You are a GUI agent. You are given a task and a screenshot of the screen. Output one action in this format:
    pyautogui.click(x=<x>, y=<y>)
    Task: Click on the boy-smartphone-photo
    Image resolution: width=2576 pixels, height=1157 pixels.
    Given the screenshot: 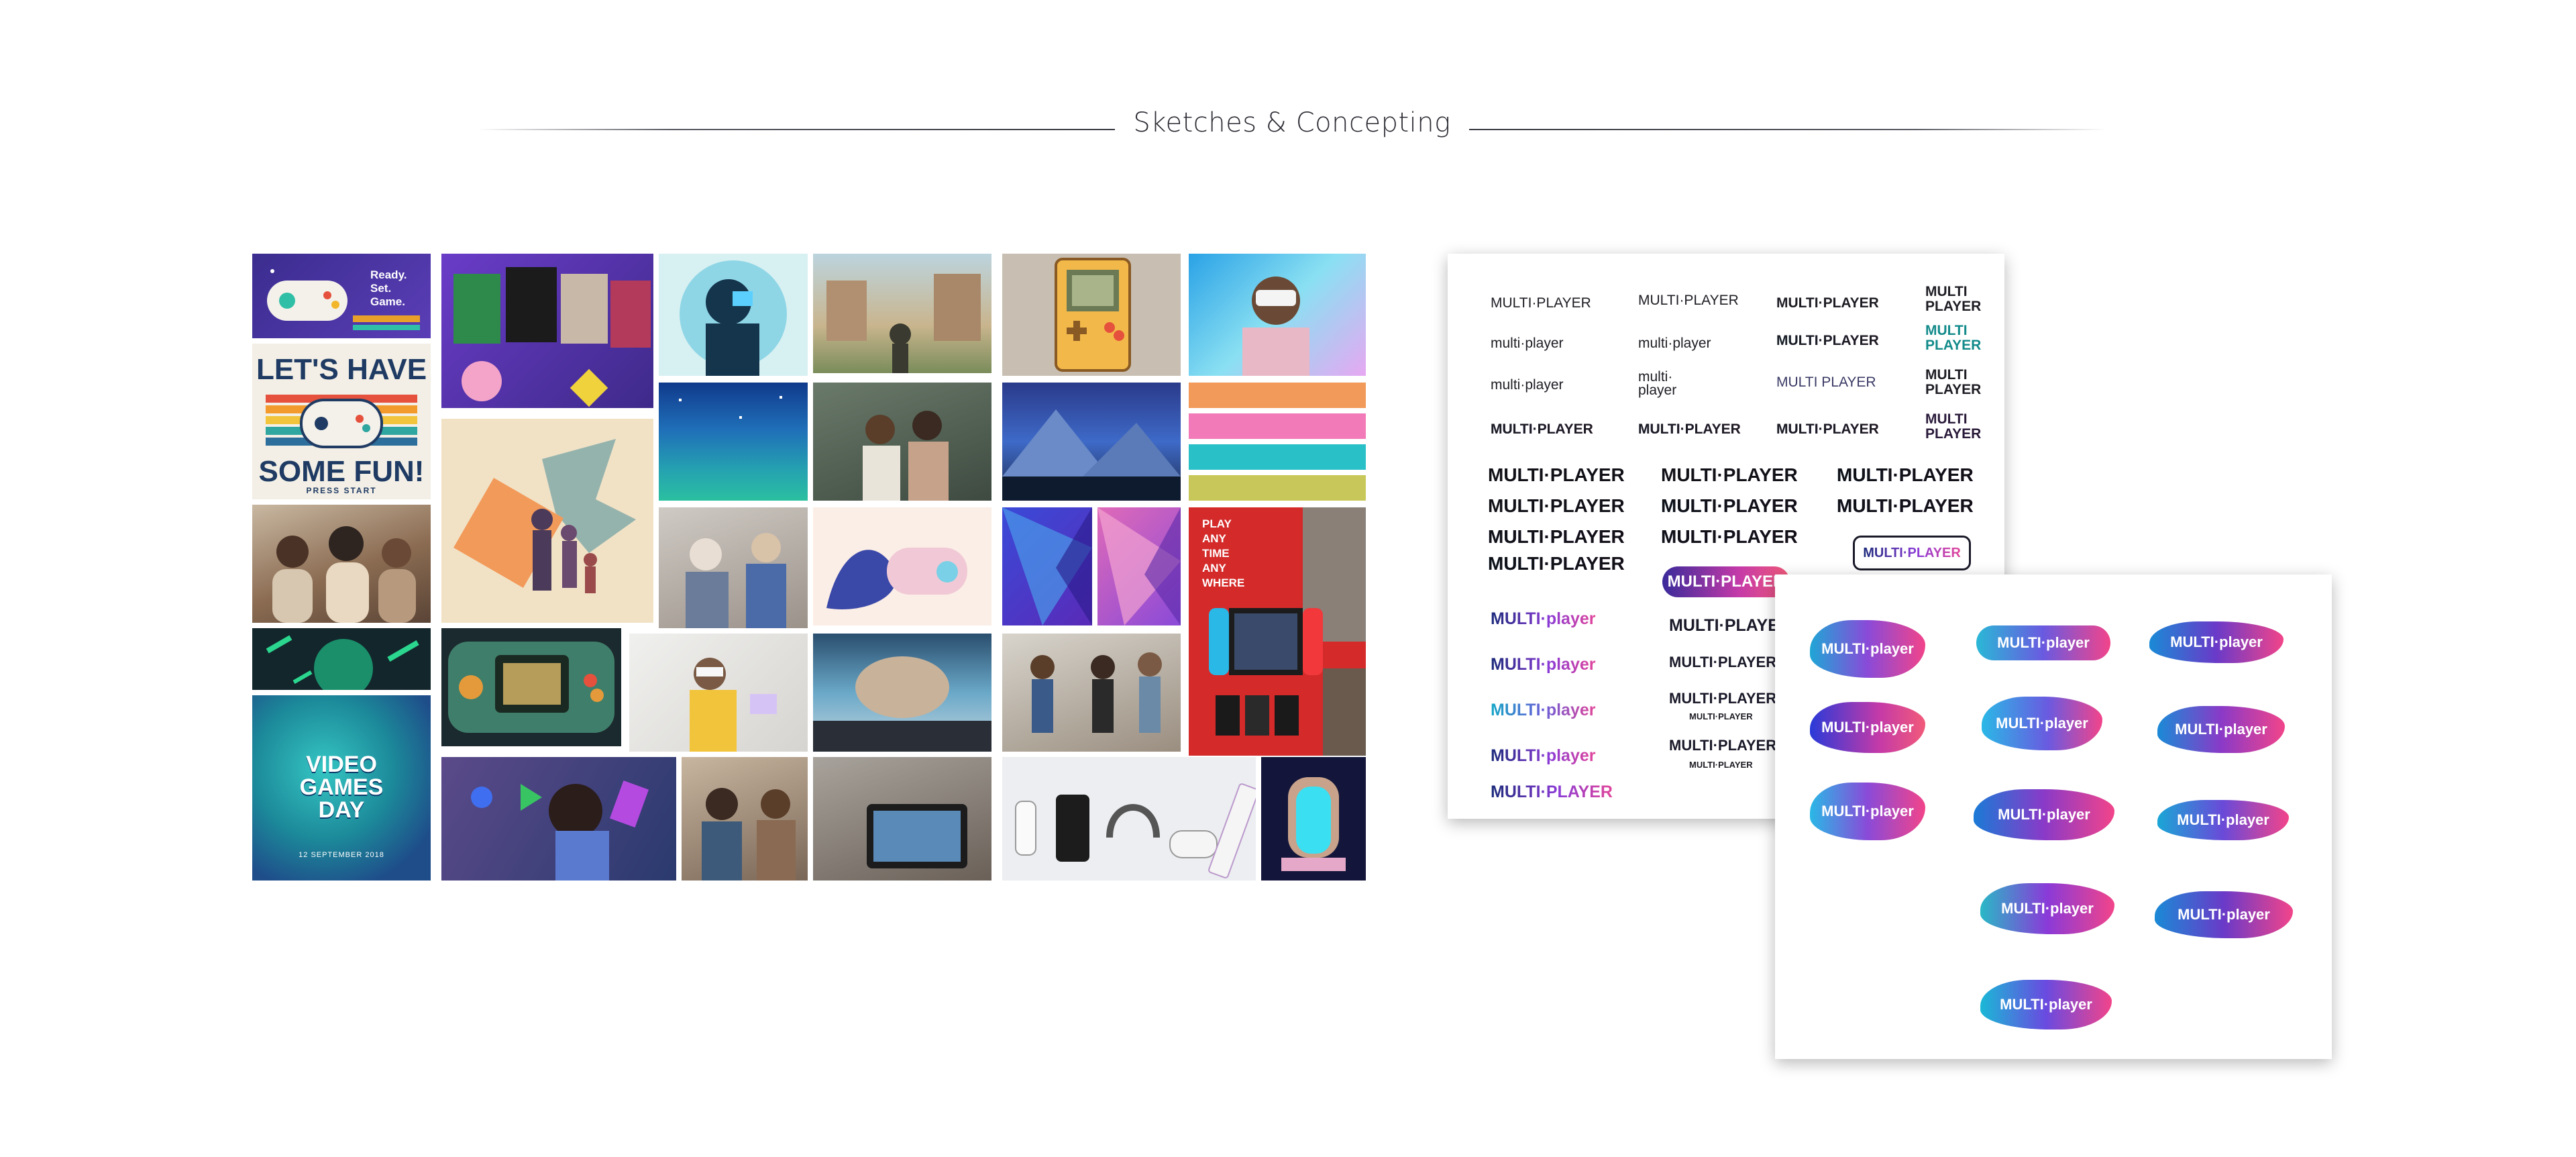 What is the action you would take?
    pyautogui.click(x=558, y=819)
    